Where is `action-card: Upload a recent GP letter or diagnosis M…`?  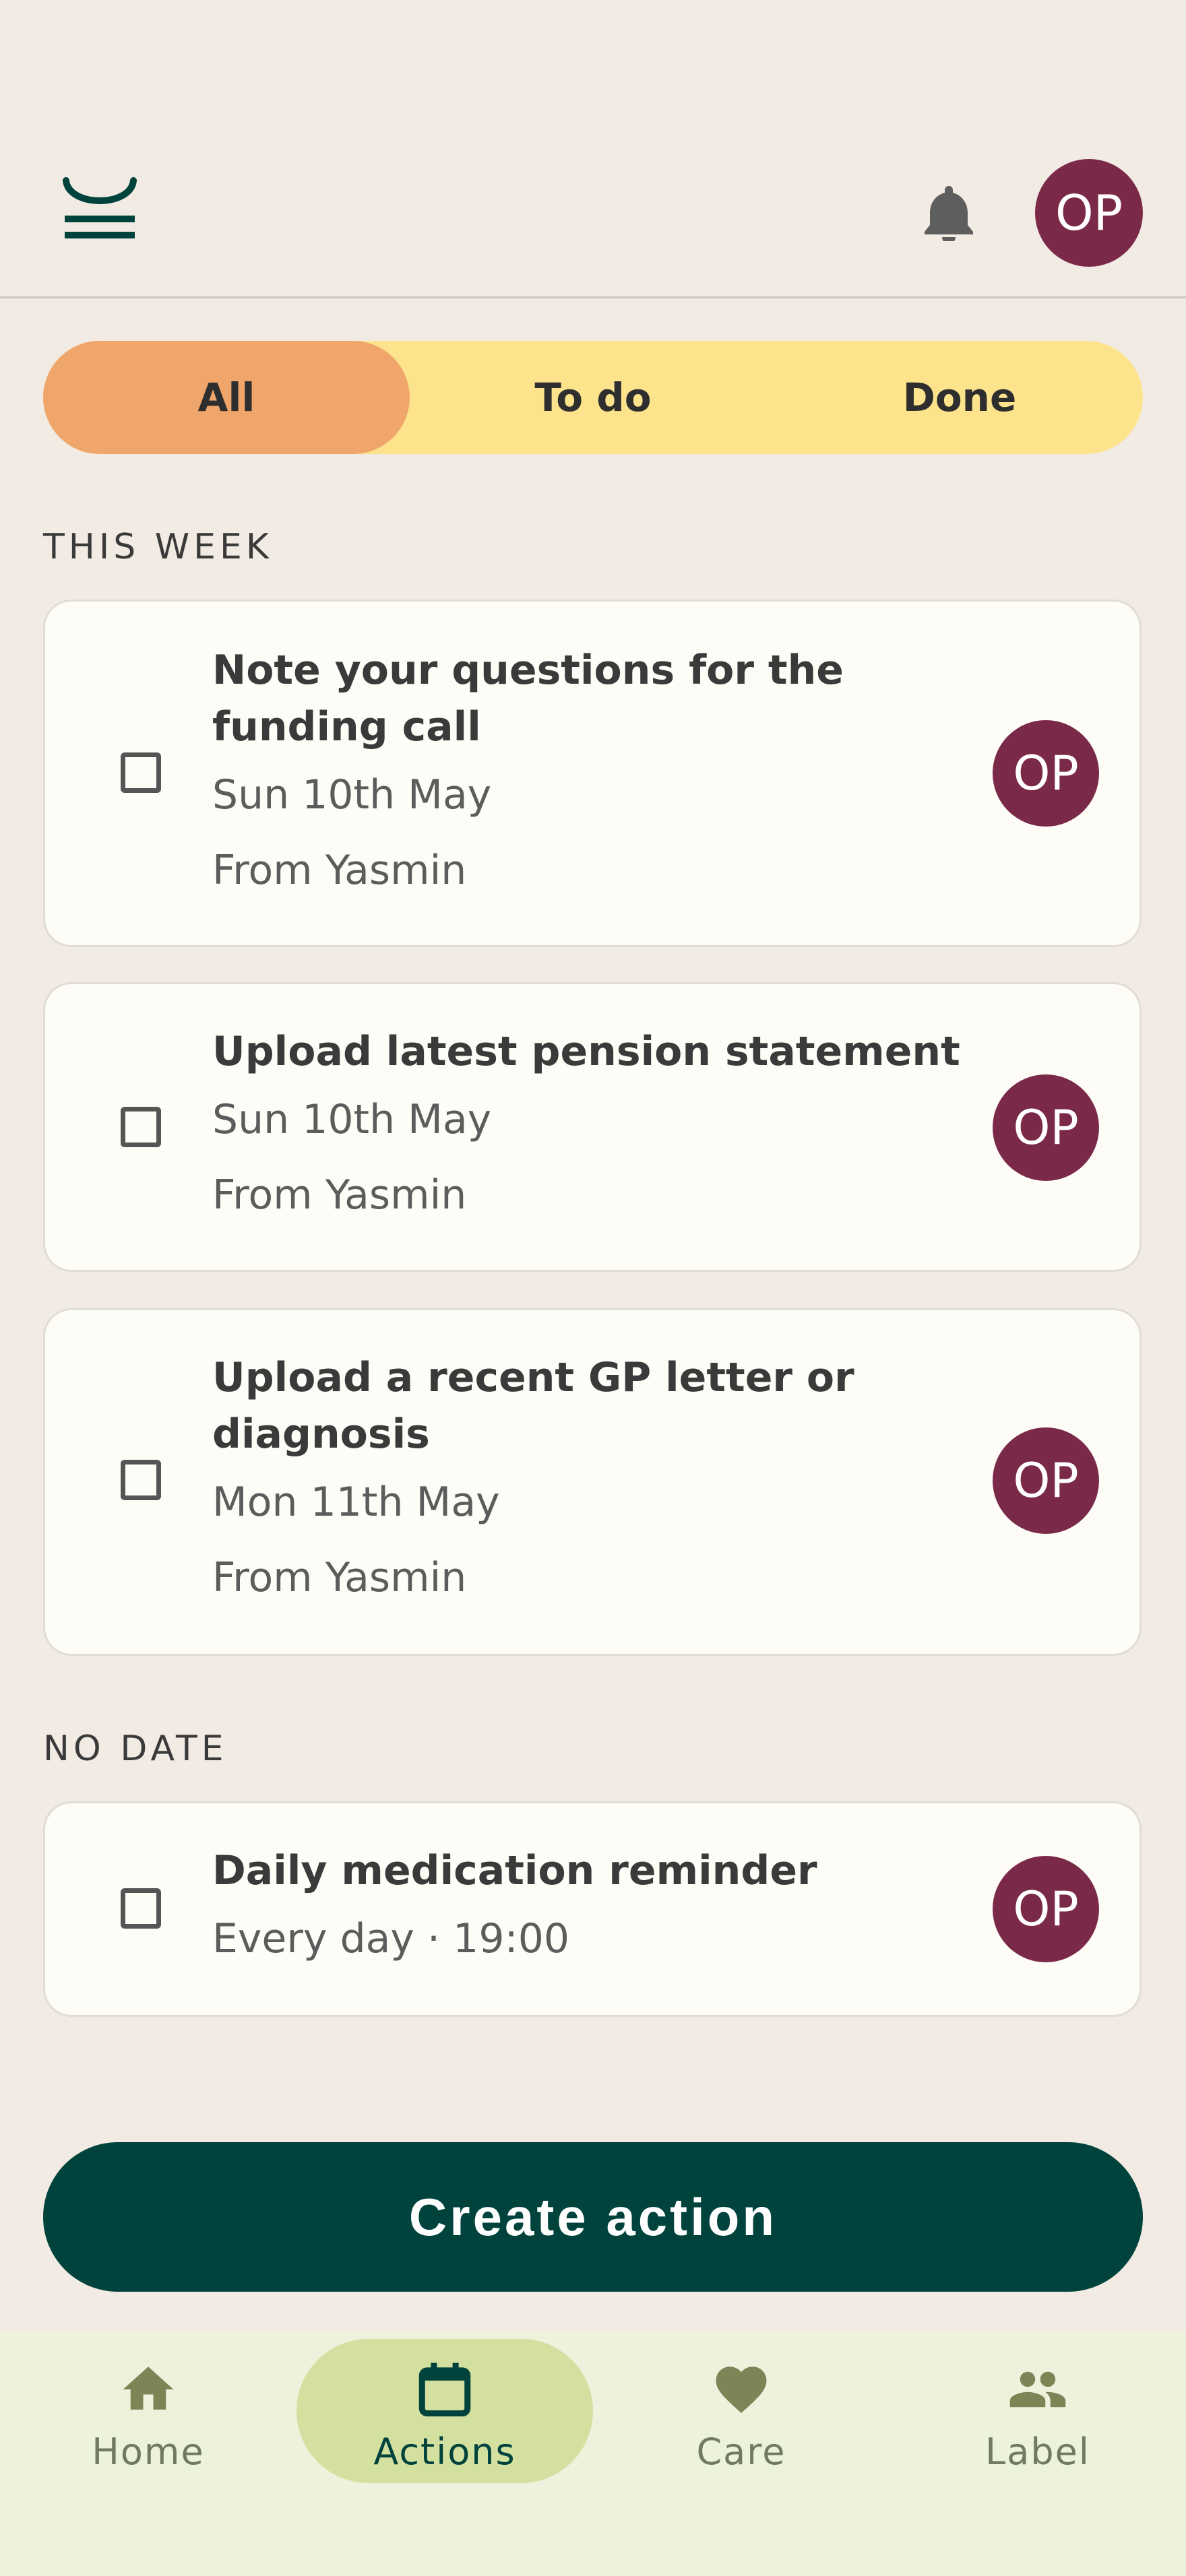
action-card: Upload a recent GP letter or diagnosis M… is located at coordinates (592, 1482).